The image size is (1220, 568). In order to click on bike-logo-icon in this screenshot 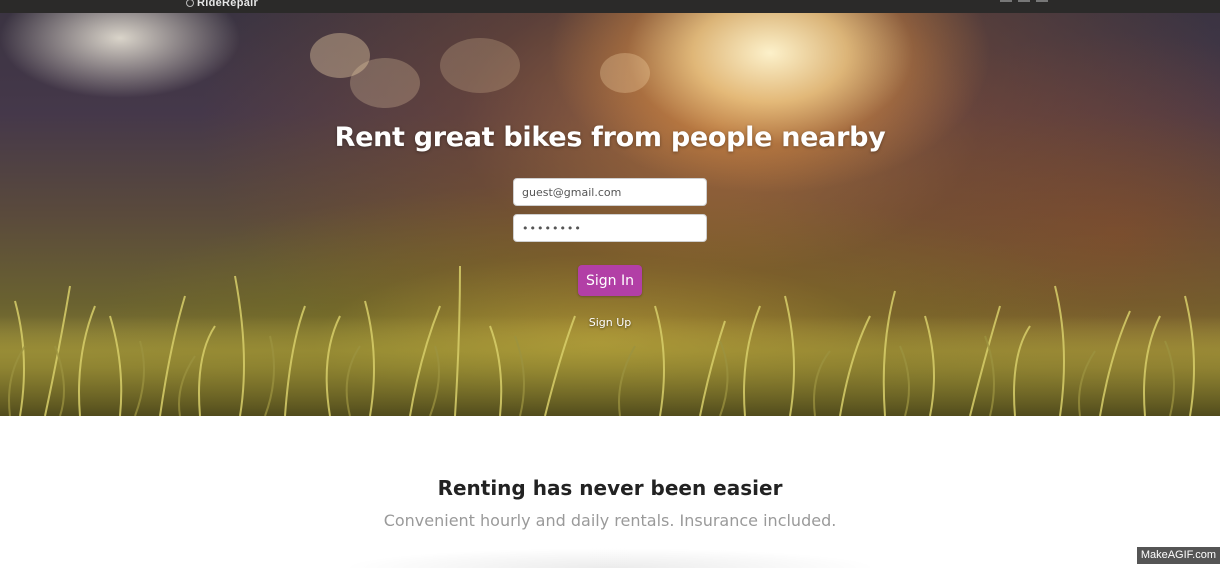, I will do `click(190, 3)`.